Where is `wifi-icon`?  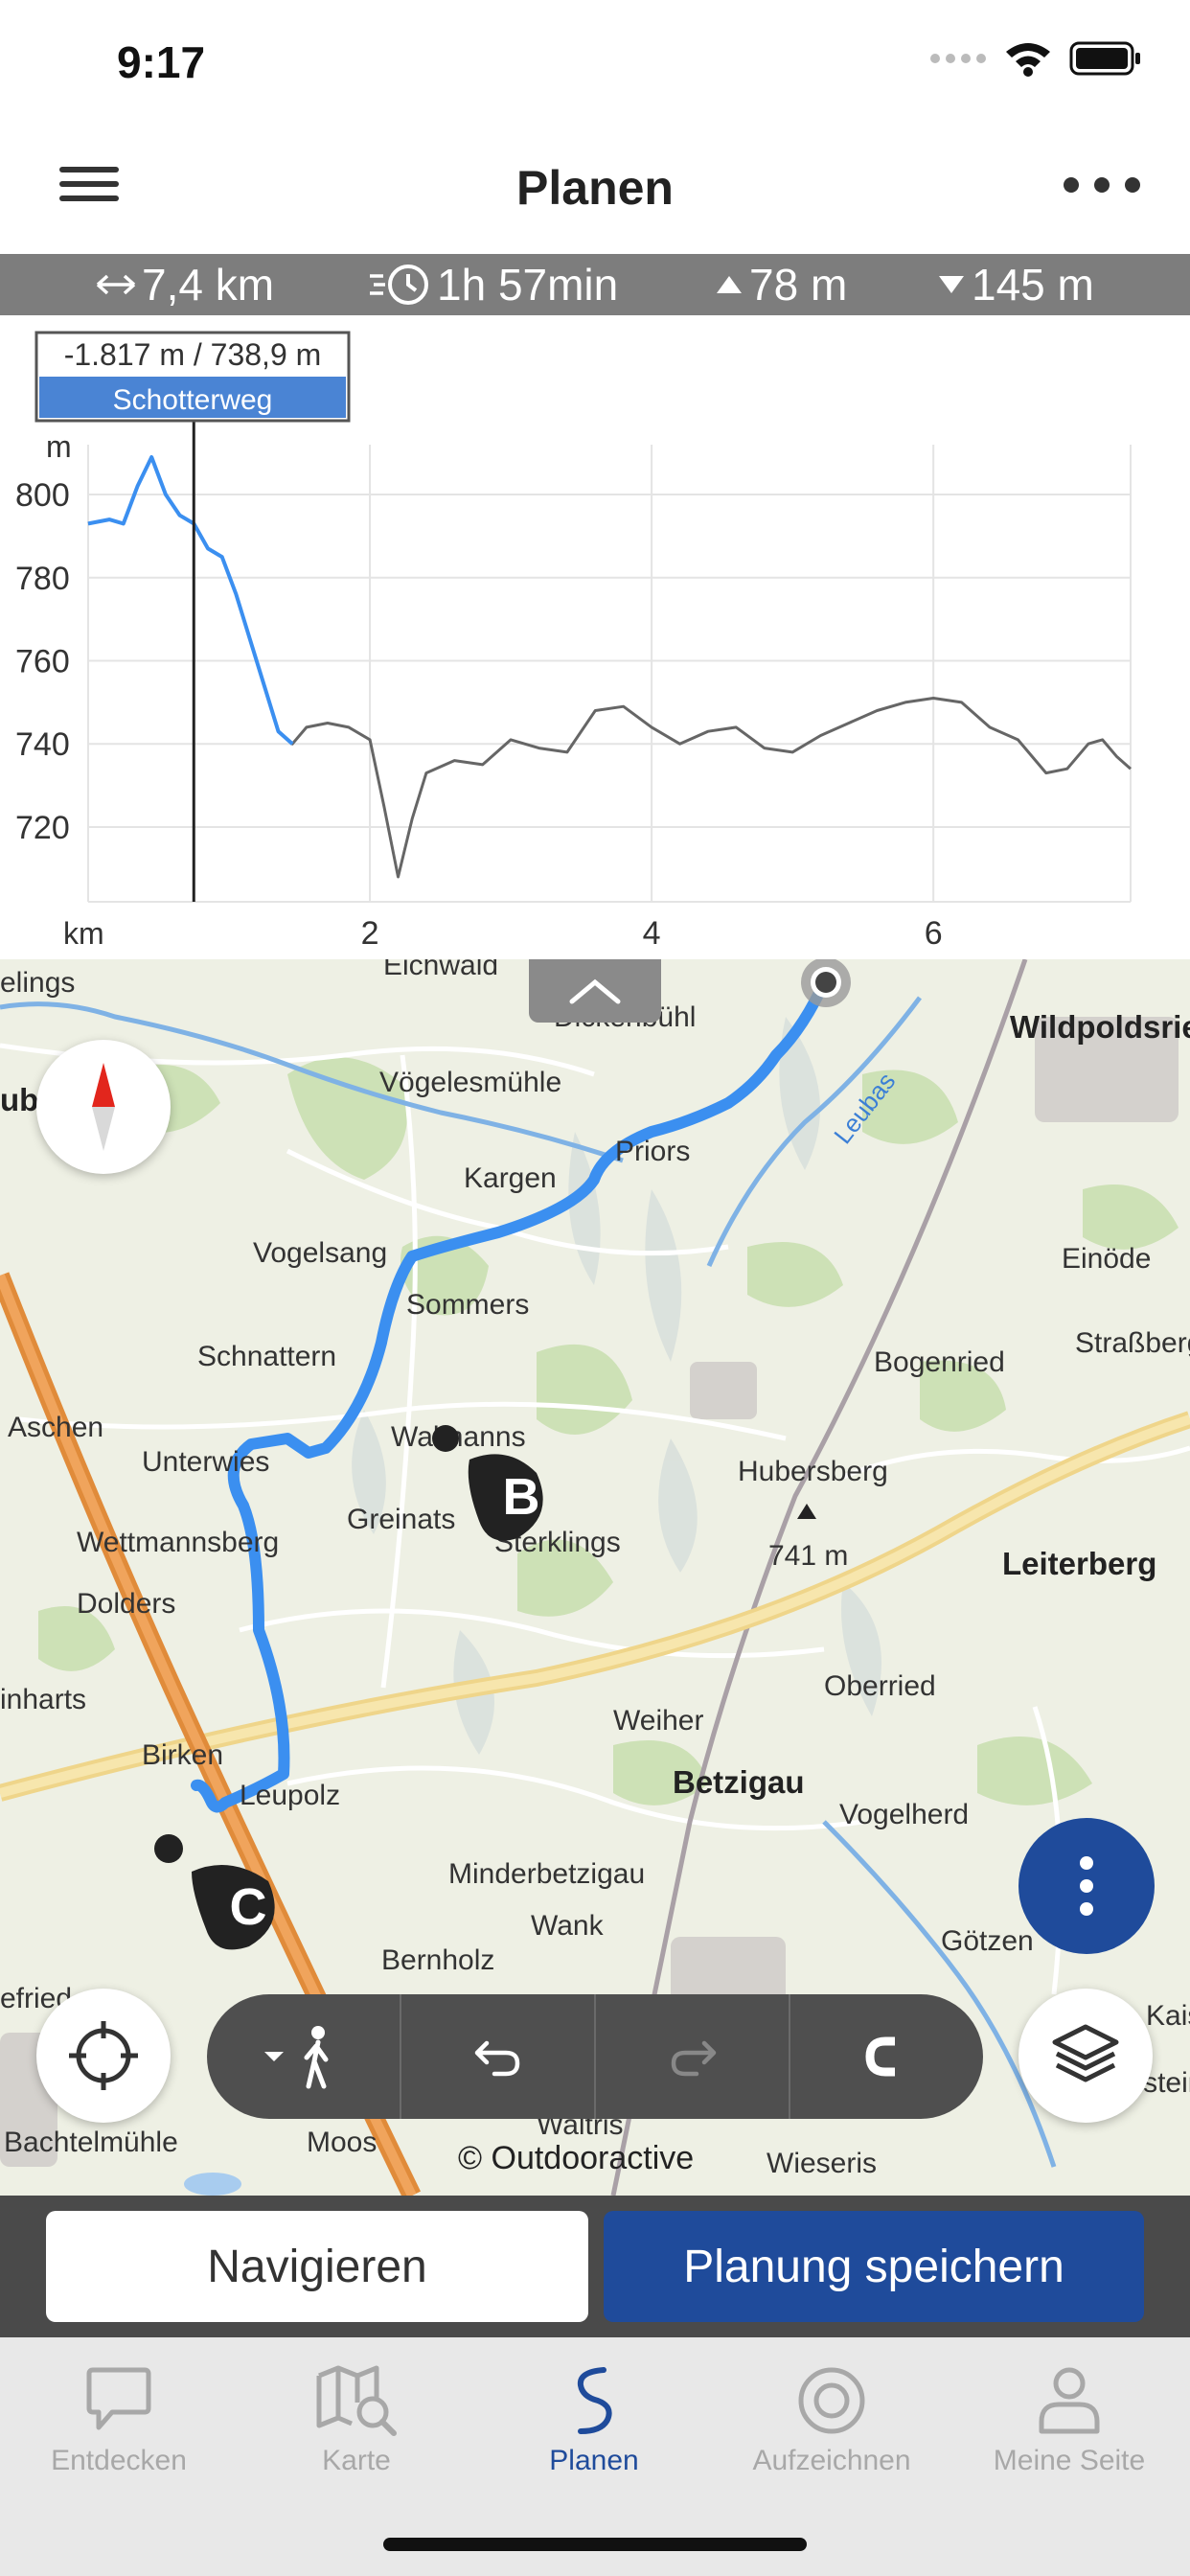
wifi-icon is located at coordinates (1028, 60).